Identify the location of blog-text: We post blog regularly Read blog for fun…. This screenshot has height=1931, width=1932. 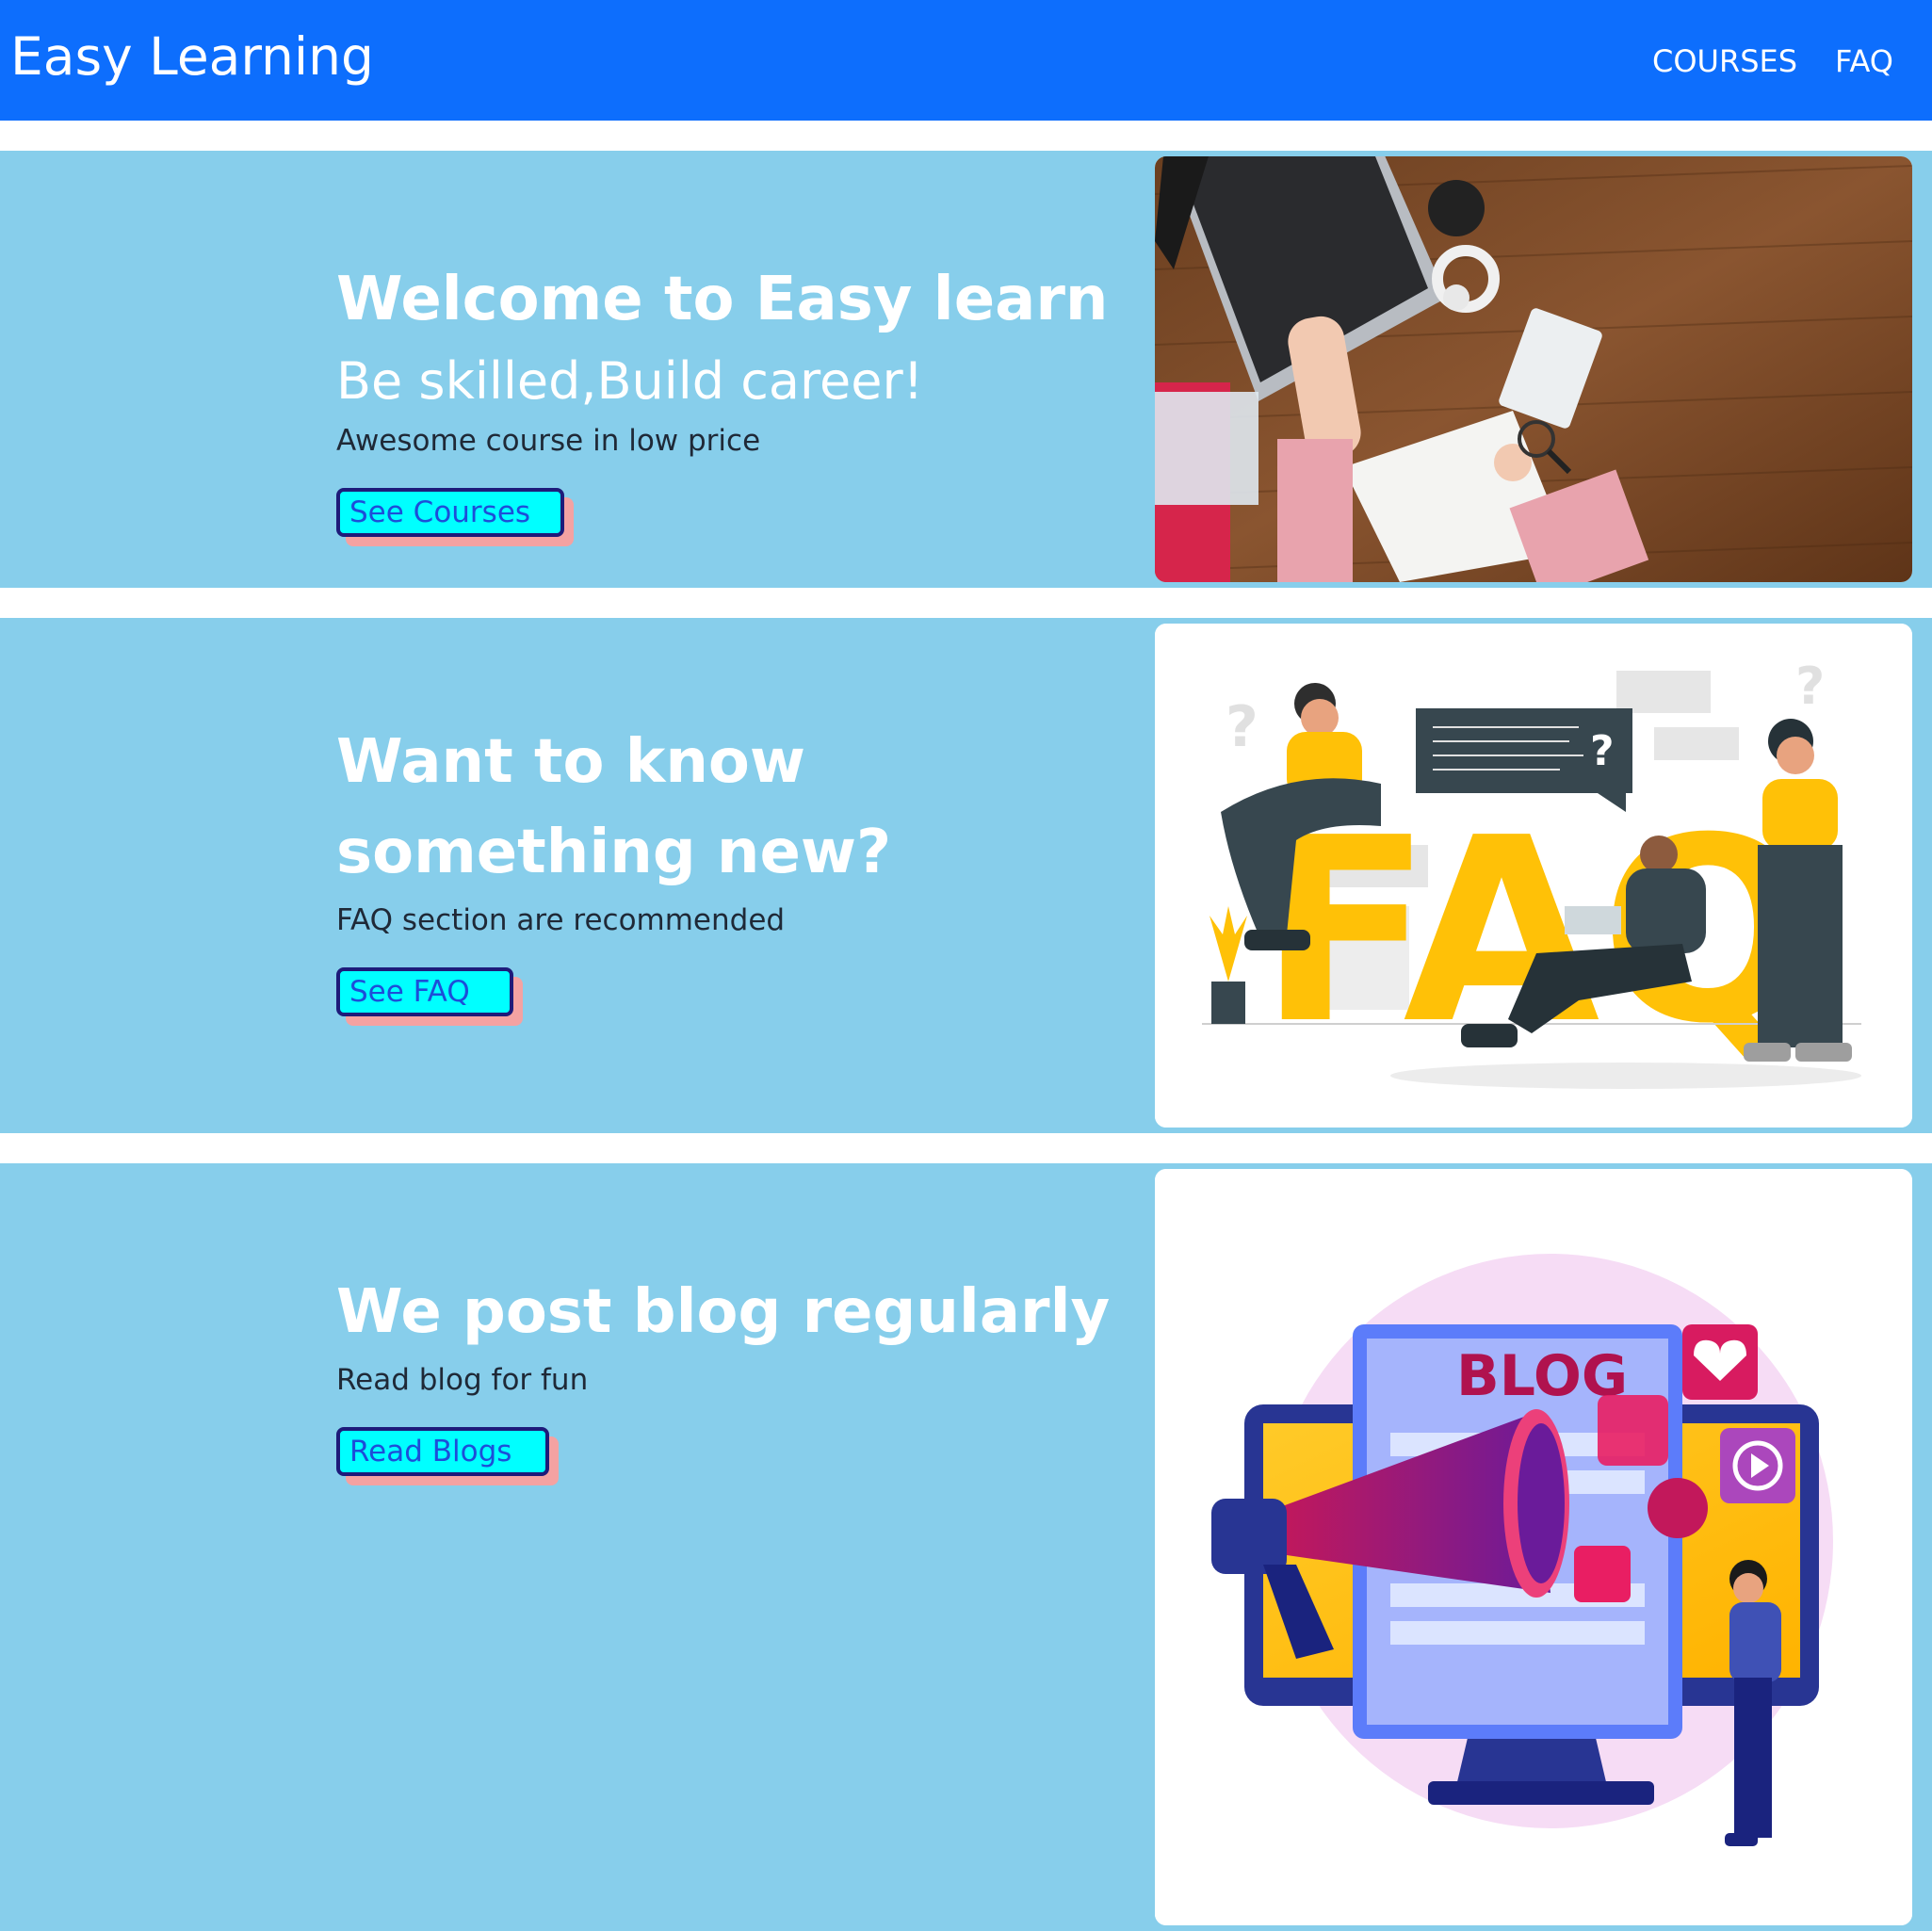
(724, 1371).